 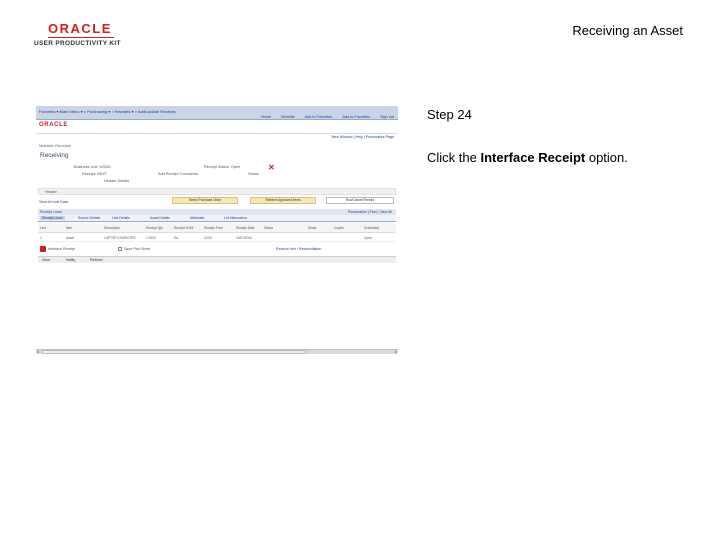 What do you see at coordinates (372, 228) in the screenshot?
I see `column-header: Scheduled` at bounding box center [372, 228].